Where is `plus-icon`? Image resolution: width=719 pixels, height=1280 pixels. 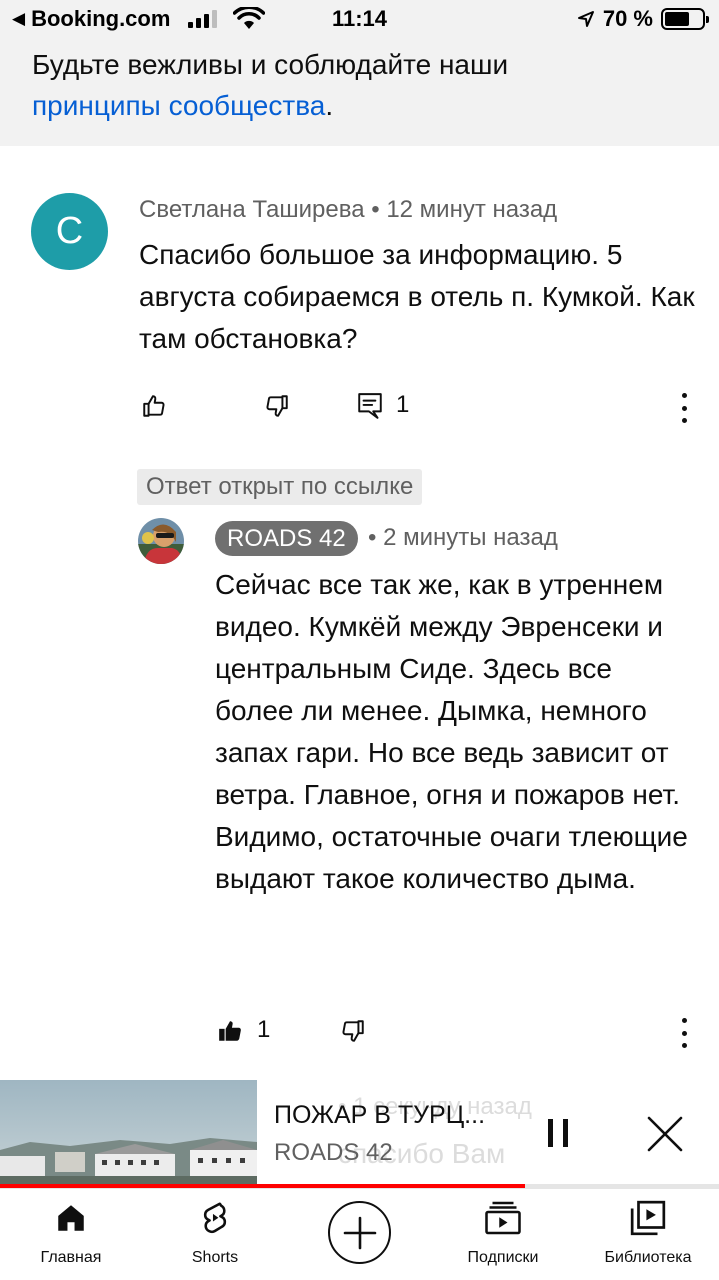
plus-icon is located at coordinates (359, 1232).